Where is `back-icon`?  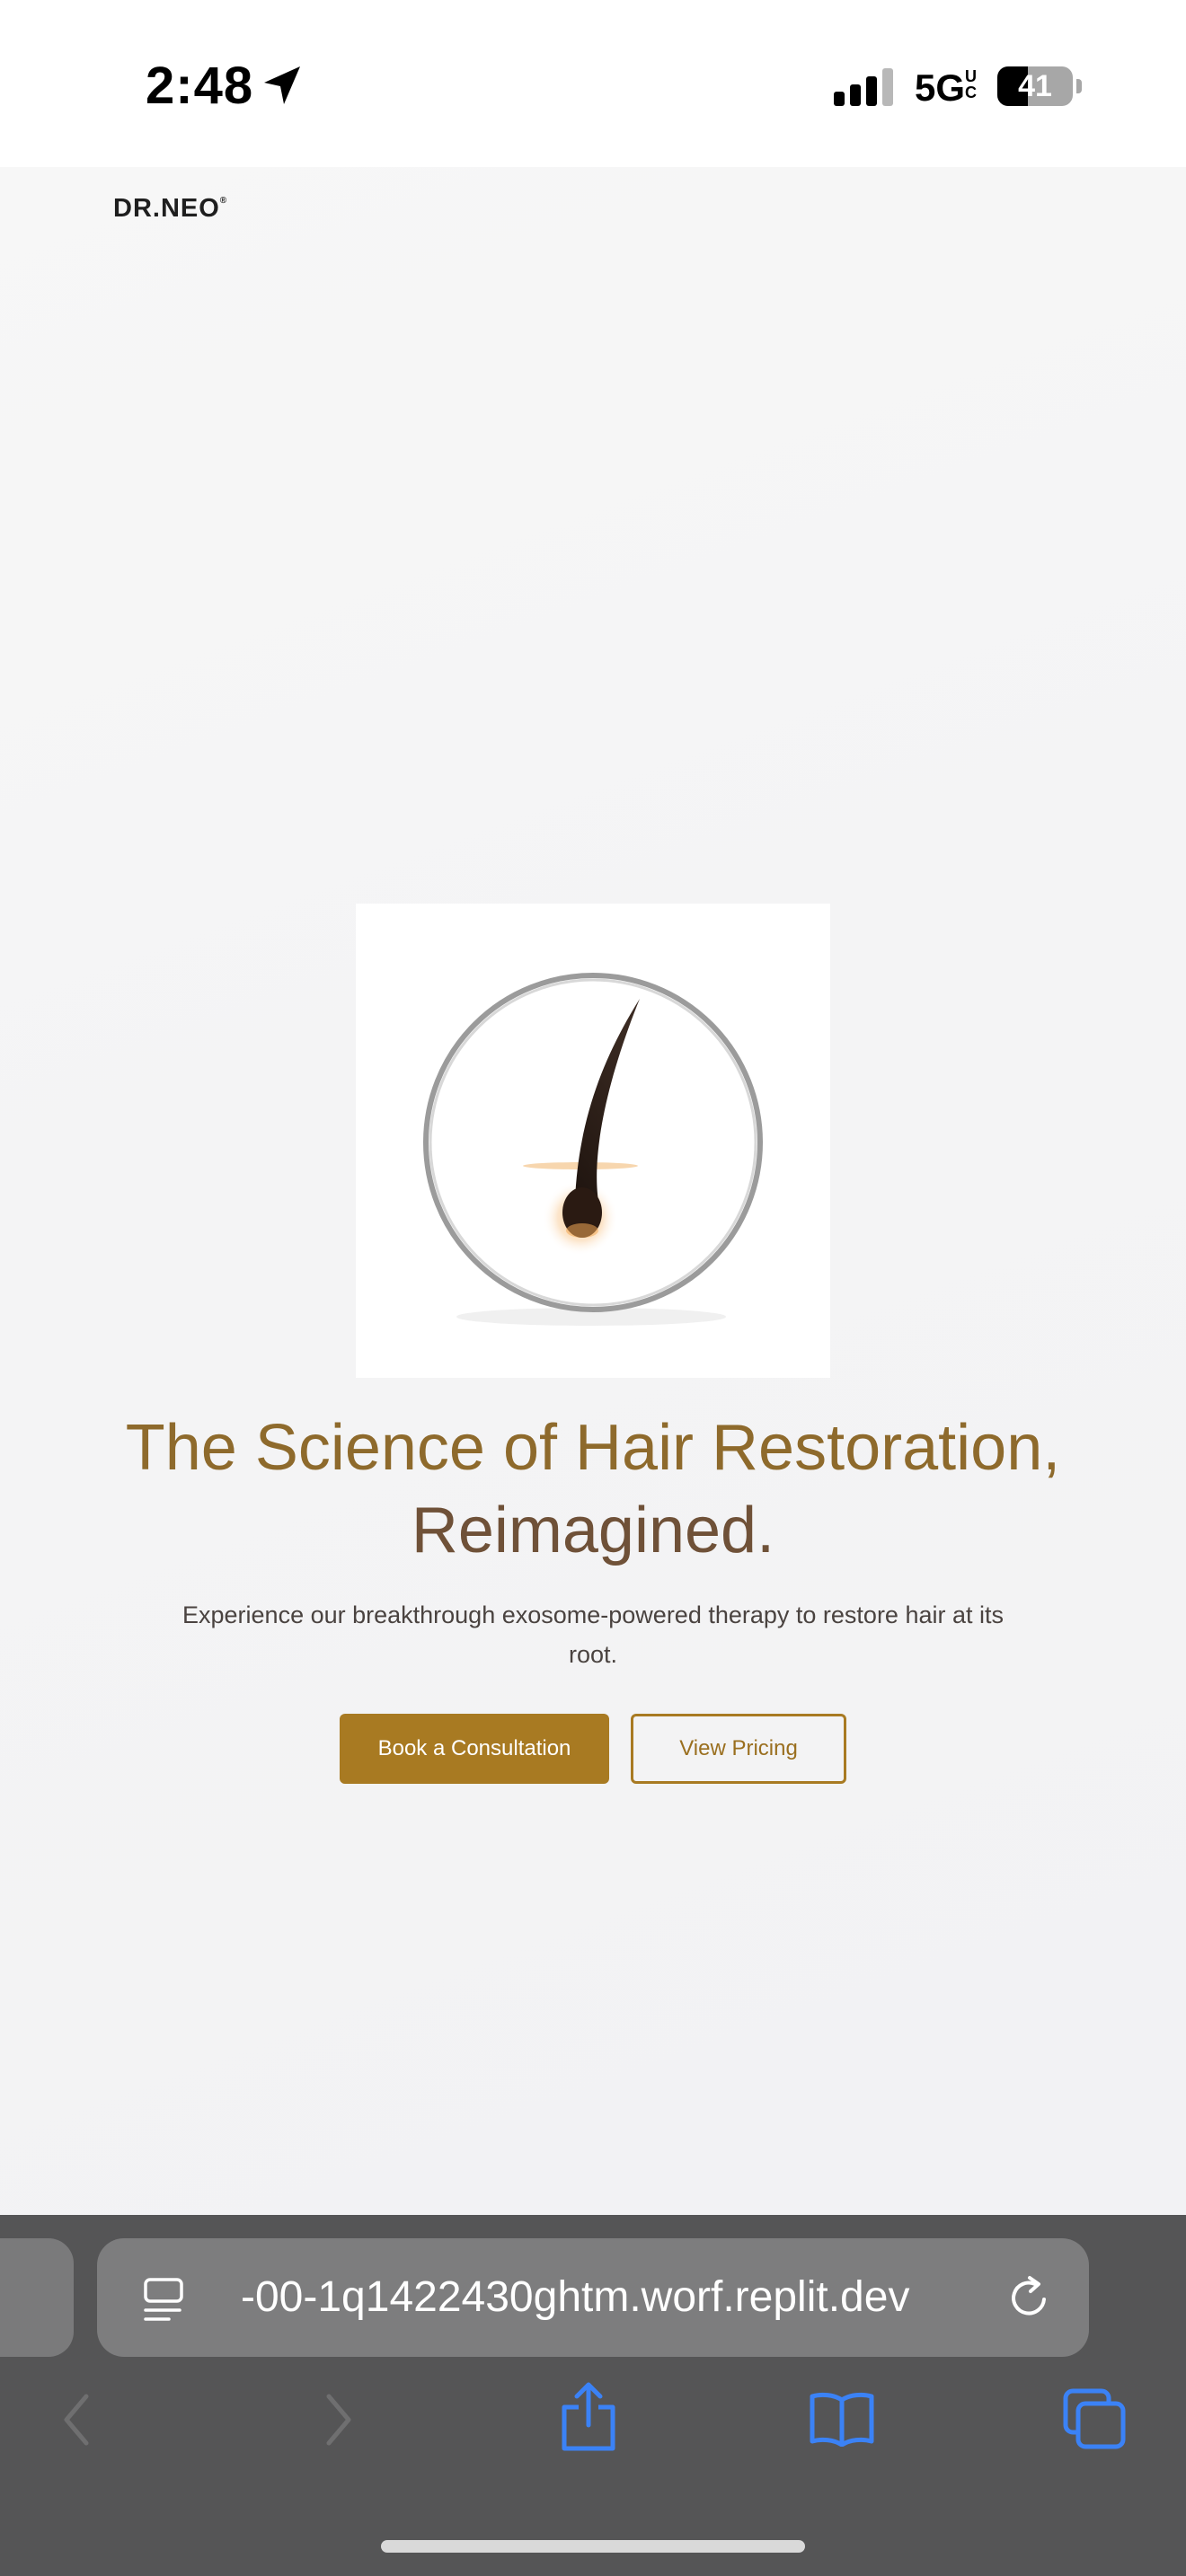
back-icon is located at coordinates (77, 2419).